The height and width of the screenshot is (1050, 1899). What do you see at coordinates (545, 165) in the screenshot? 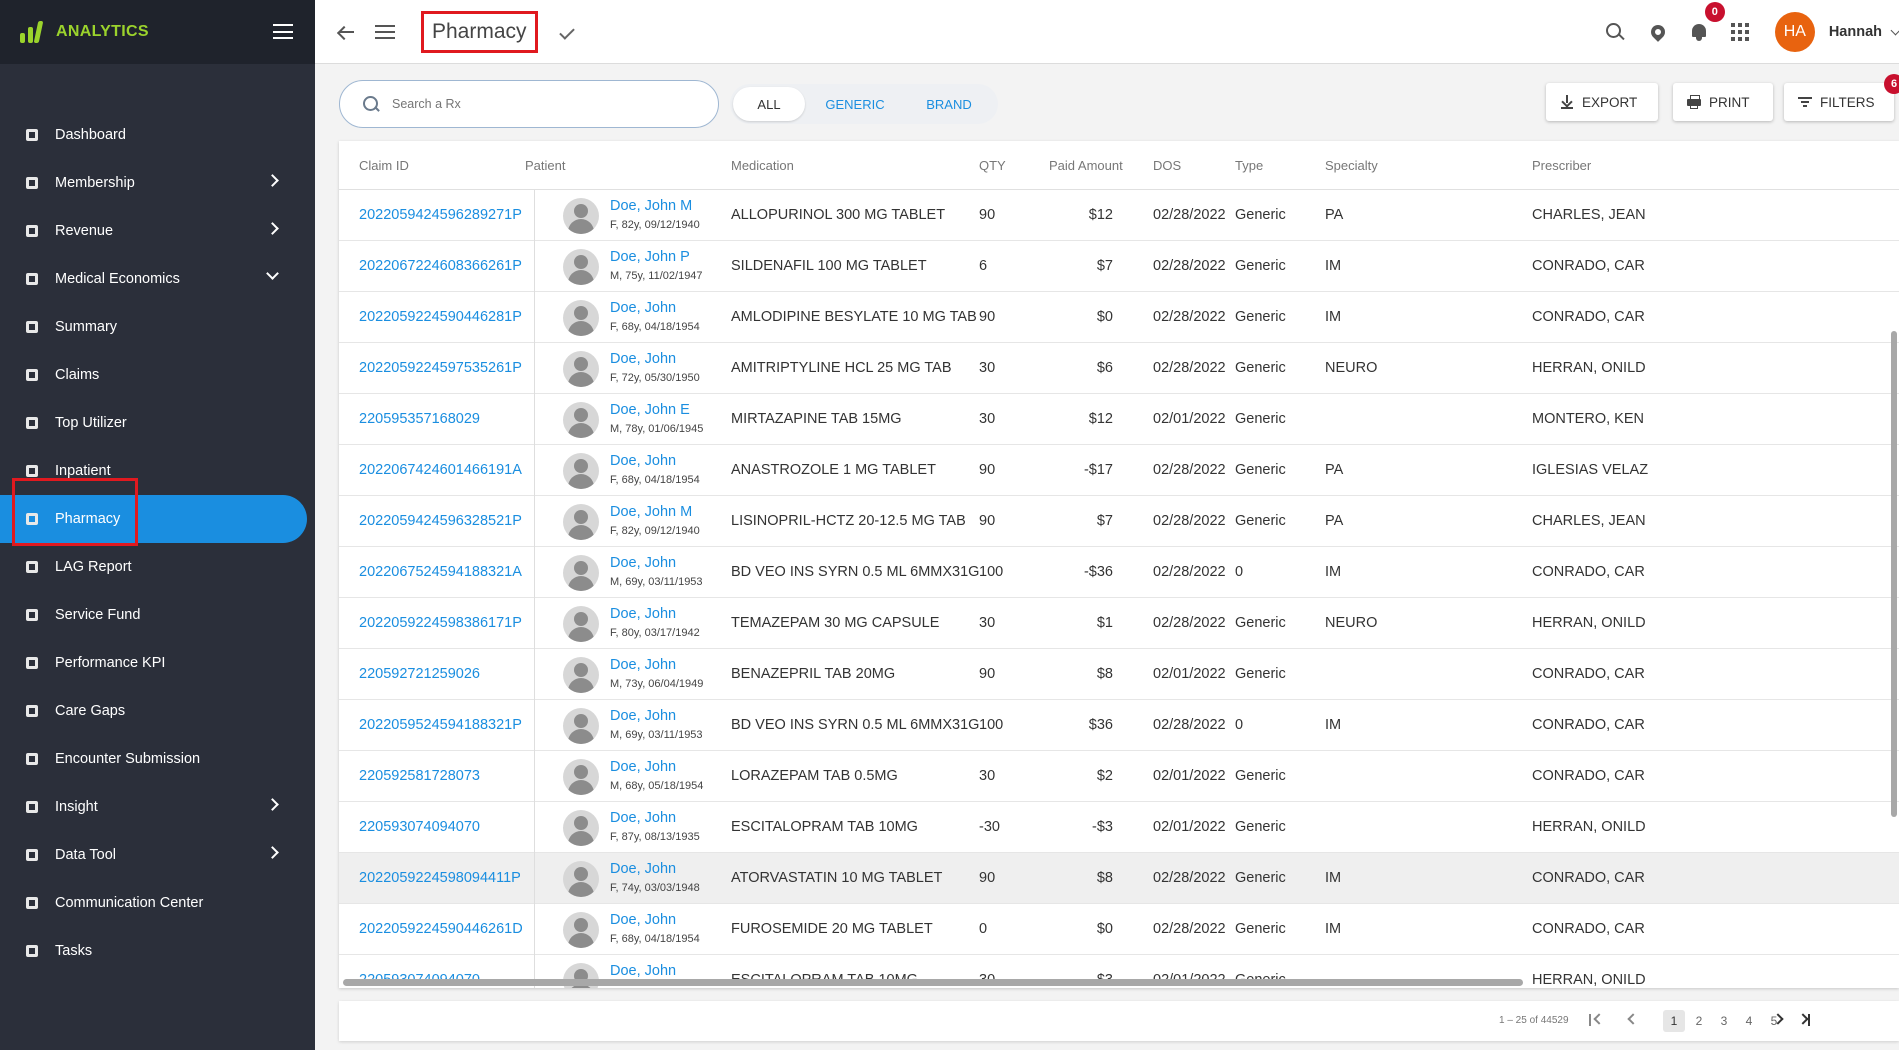
I see `column-header: Patient` at bounding box center [545, 165].